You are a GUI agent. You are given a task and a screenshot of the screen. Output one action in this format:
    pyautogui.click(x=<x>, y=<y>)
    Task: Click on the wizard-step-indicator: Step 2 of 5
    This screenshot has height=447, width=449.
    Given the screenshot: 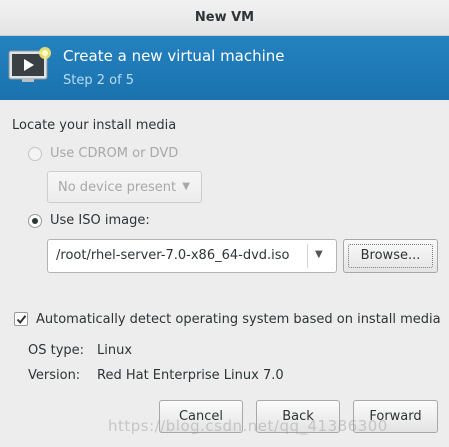 What is the action you would take?
    pyautogui.click(x=99, y=80)
    